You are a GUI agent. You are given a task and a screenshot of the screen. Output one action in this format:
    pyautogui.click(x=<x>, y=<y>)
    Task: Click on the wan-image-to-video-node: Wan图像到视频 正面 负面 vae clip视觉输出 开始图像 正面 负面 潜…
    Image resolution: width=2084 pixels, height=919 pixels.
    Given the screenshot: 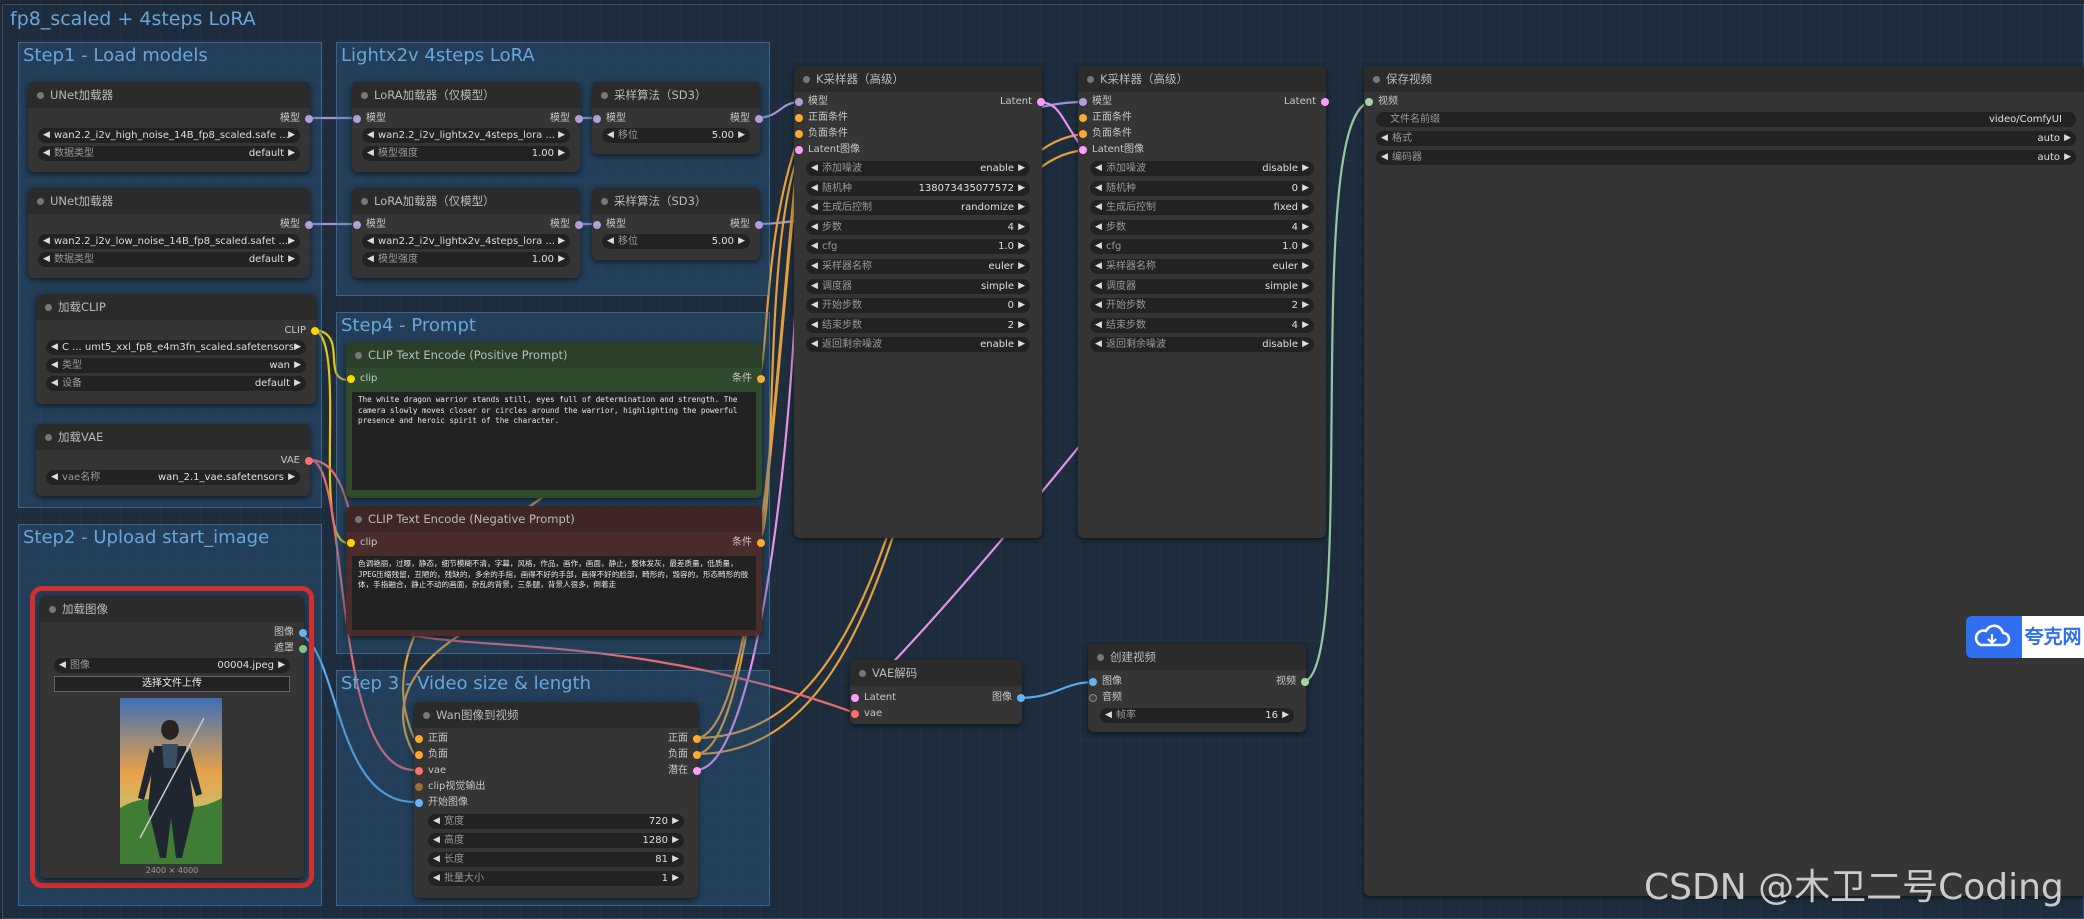 What is the action you would take?
    pyautogui.click(x=557, y=800)
    